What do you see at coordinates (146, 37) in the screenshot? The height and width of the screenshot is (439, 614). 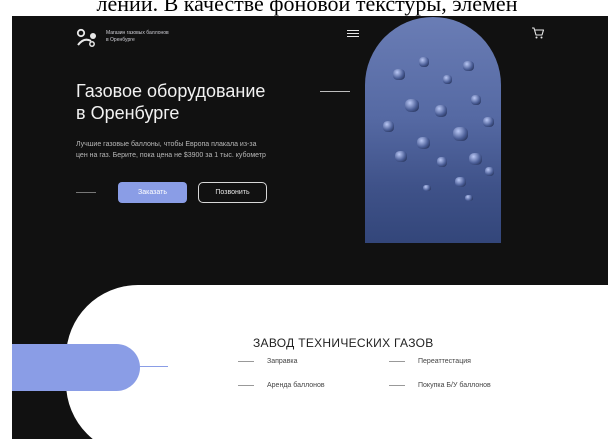 I see `logo-text: Магазин газовых баллонов в Оренбурге` at bounding box center [146, 37].